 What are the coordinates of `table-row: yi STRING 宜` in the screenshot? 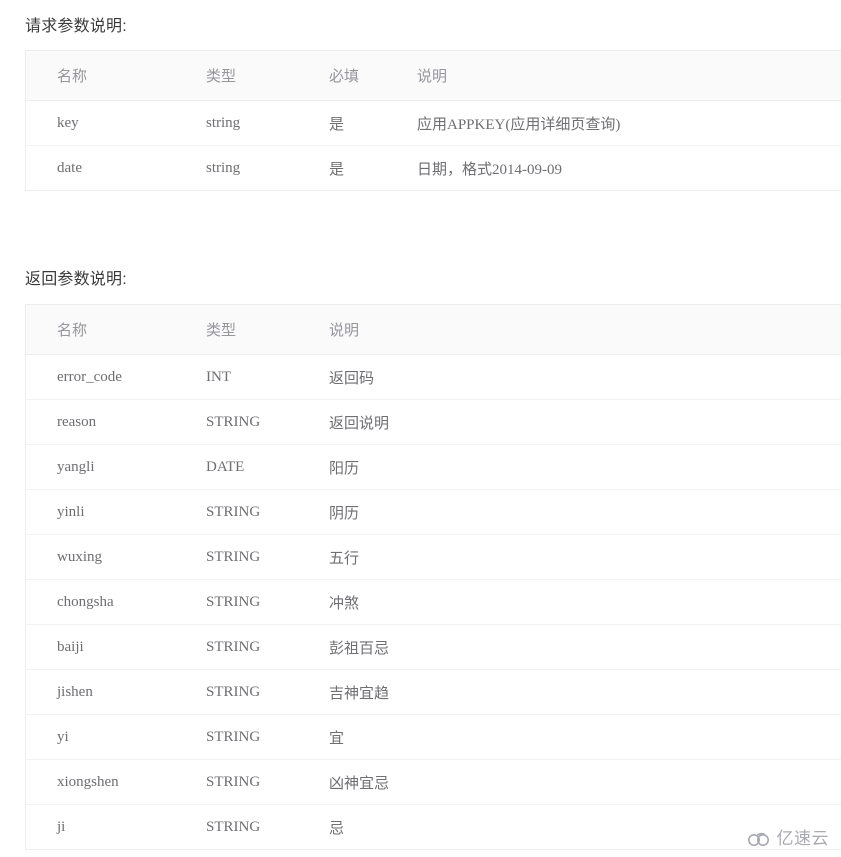 It's located at (433, 737).